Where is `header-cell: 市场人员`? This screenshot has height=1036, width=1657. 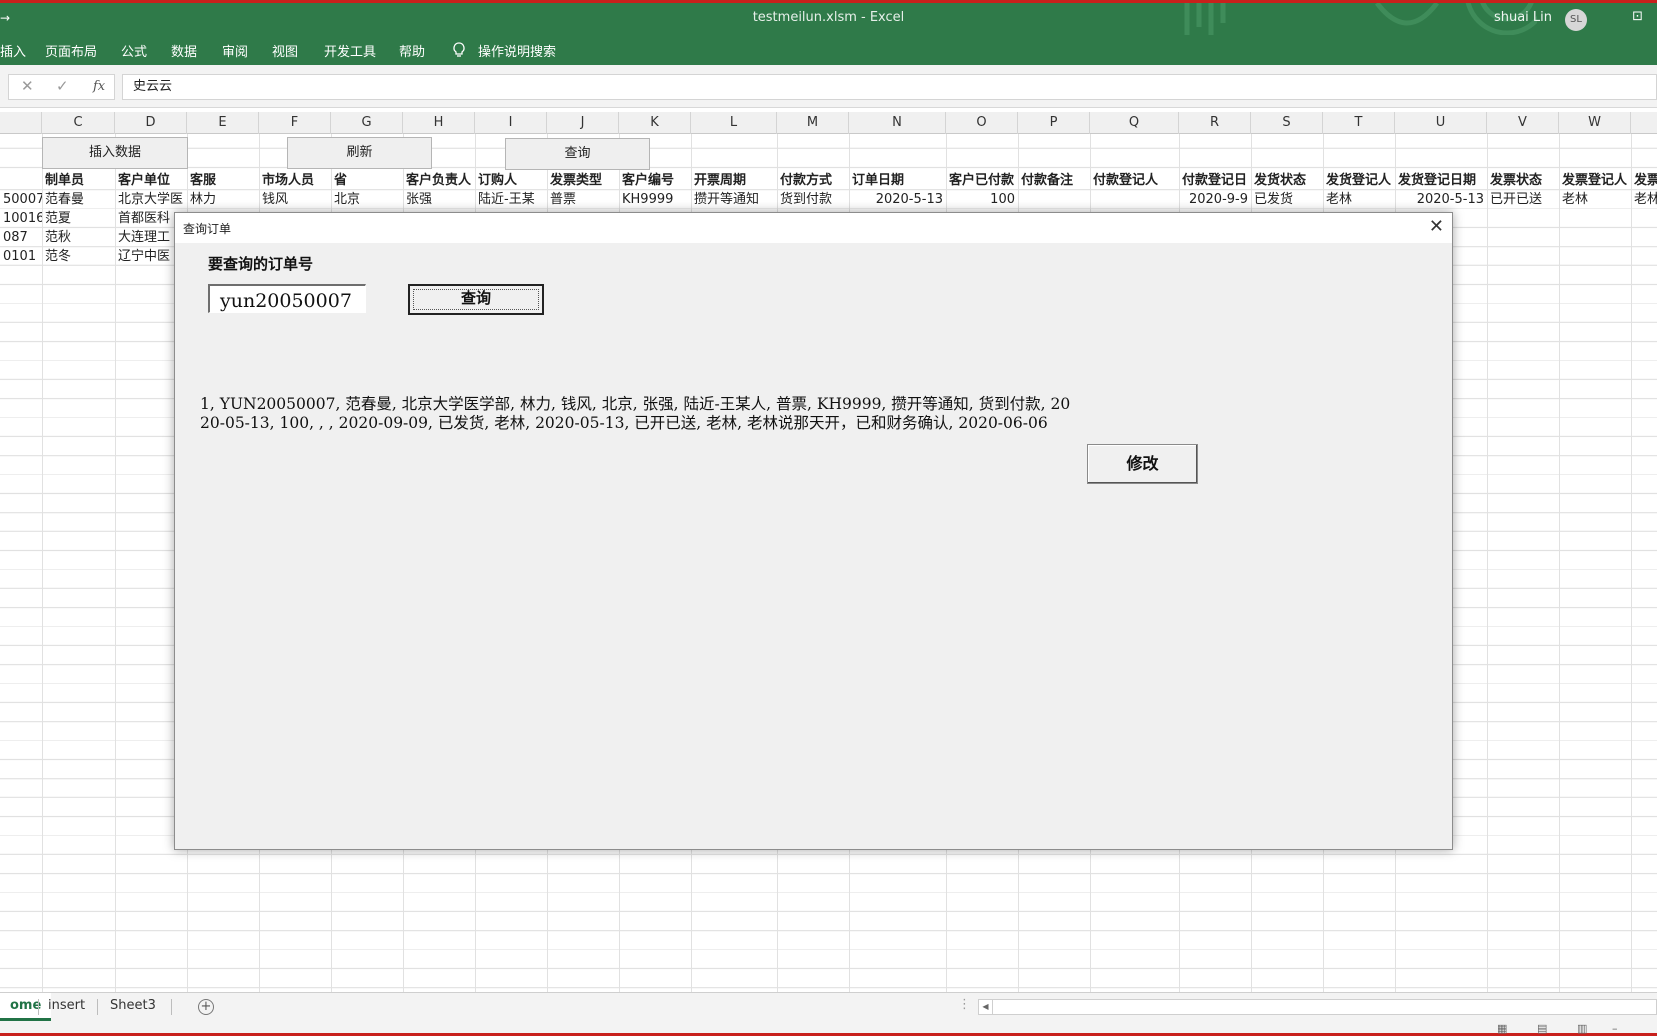
header-cell: 市场人员 is located at coordinates (295, 180).